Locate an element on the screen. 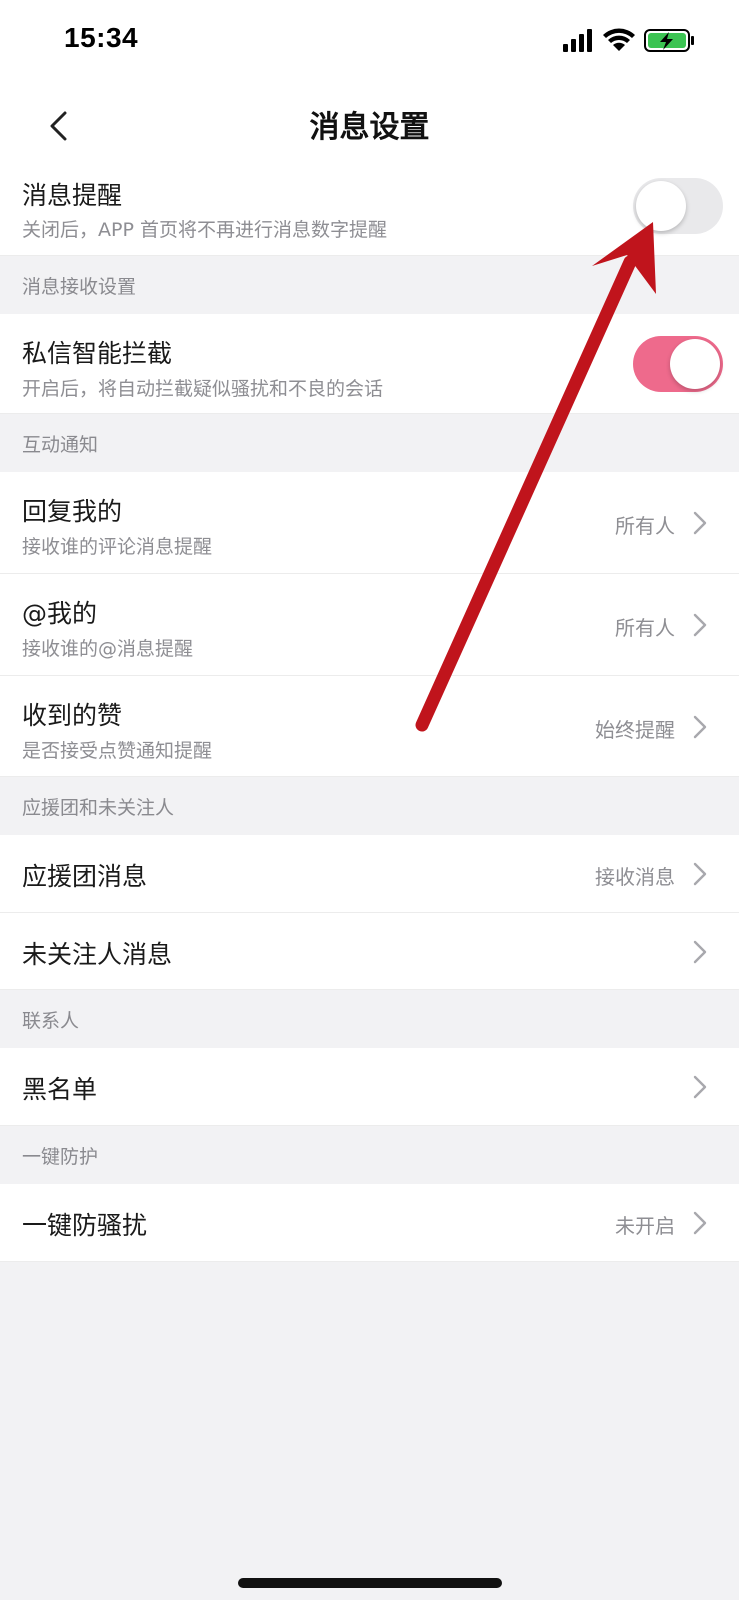 This screenshot has height=1600, width=739. fanclub-msg-value: 接收消息 is located at coordinates (635, 877).